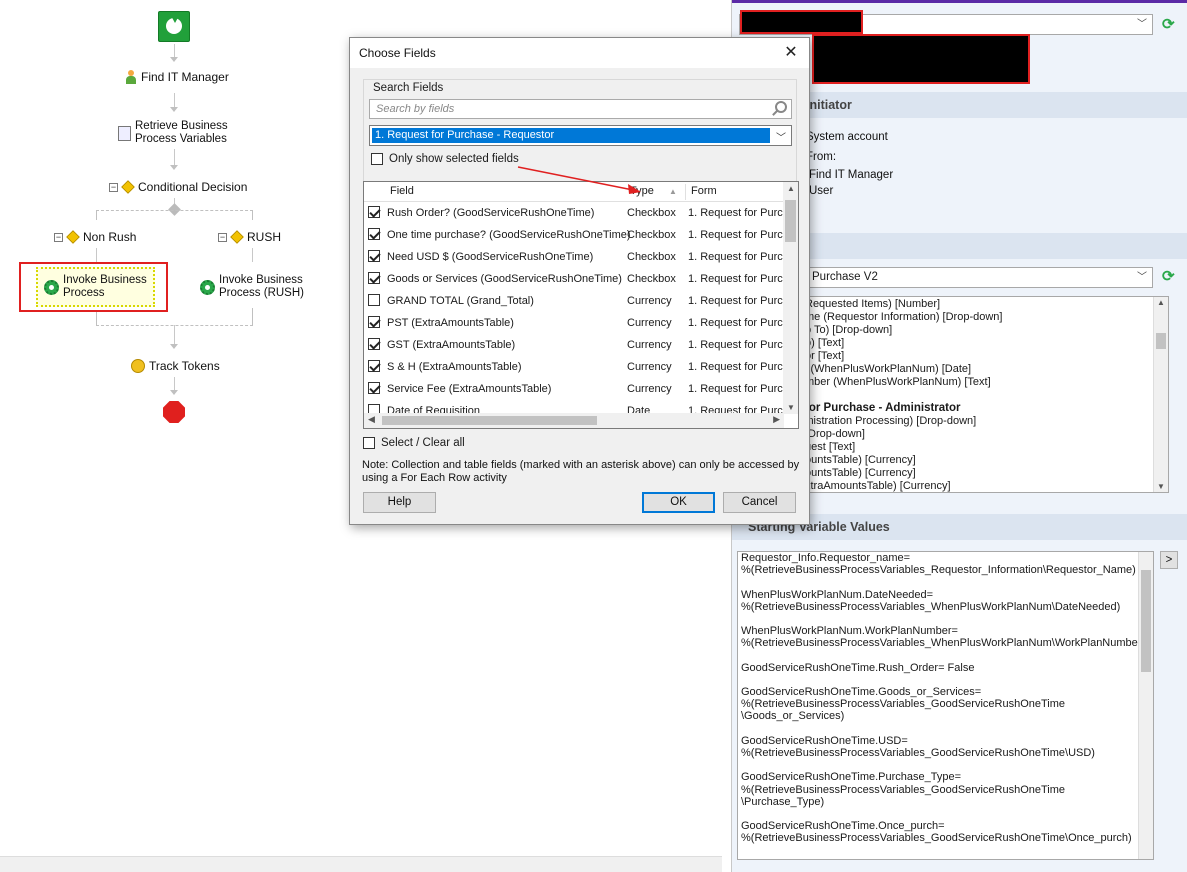  What do you see at coordinates (986, 408) in the screenshot?
I see `list-item: for Purchase - Administrator` at bounding box center [986, 408].